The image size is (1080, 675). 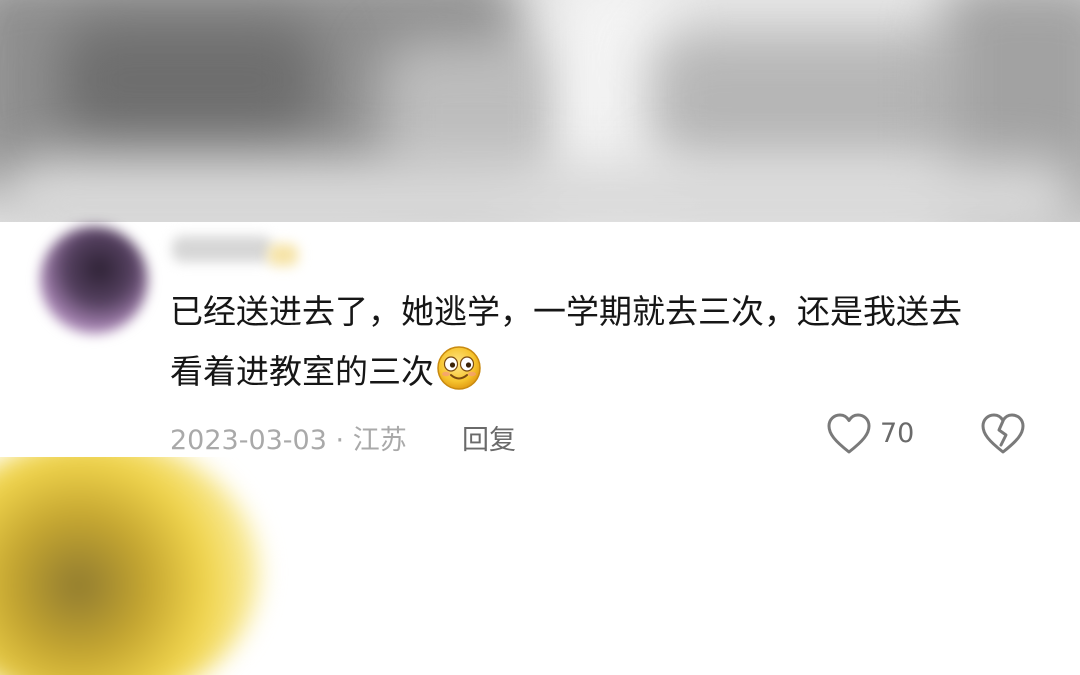 I want to click on username-blurred, so click(x=222, y=249).